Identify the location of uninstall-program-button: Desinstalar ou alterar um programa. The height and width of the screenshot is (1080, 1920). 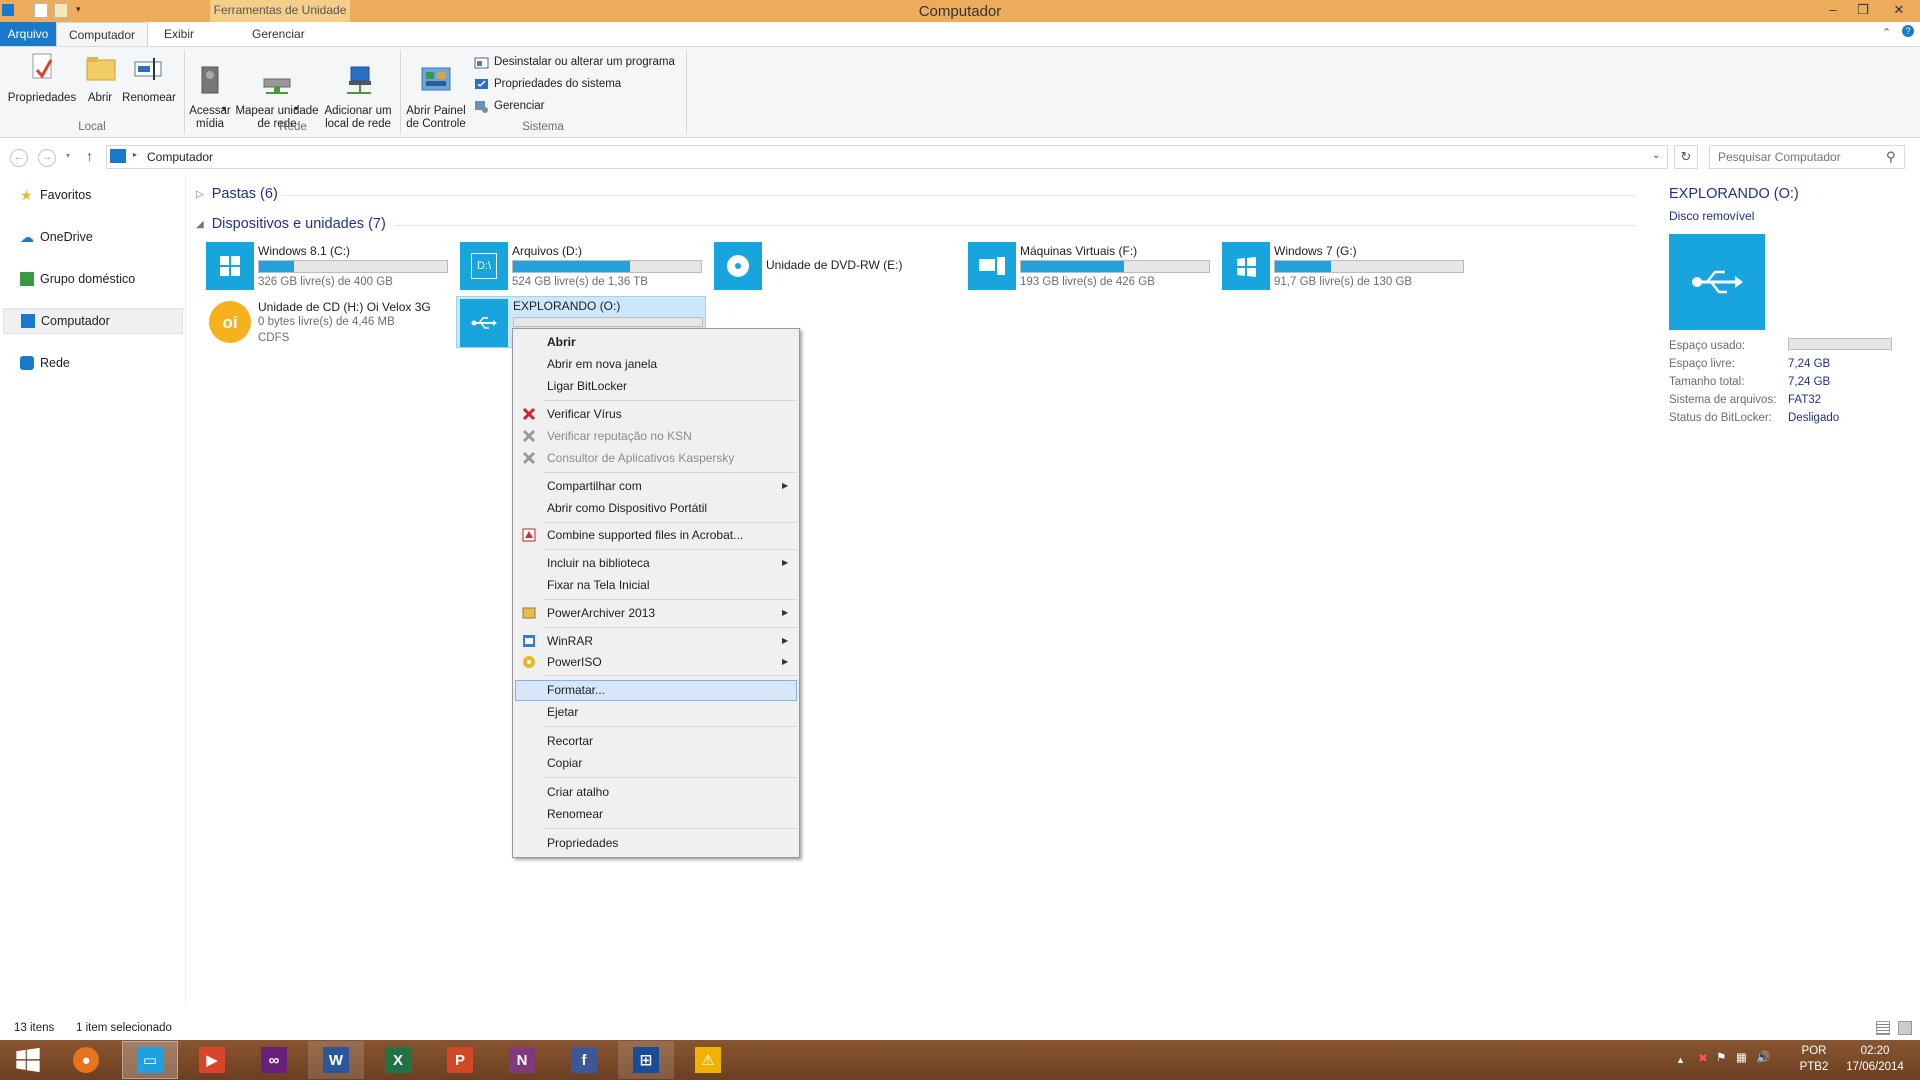
(574, 62).